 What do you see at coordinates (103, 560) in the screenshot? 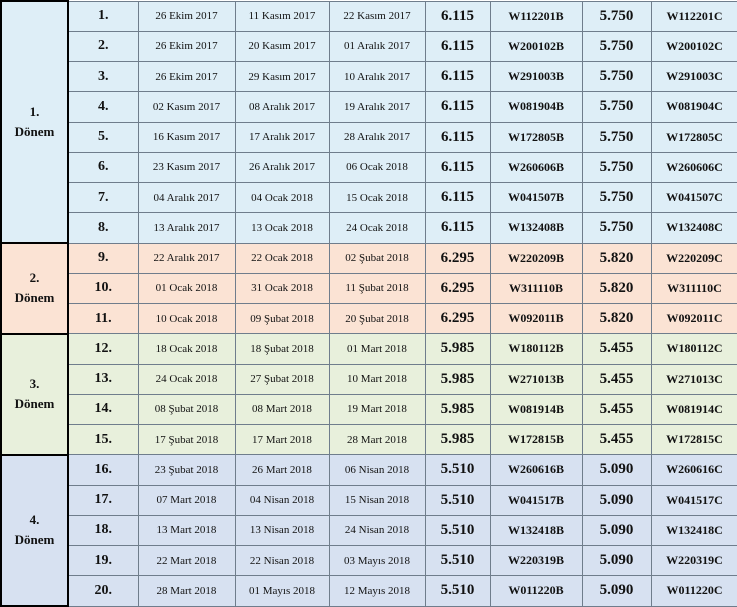
I see `row-number: 19.` at bounding box center [103, 560].